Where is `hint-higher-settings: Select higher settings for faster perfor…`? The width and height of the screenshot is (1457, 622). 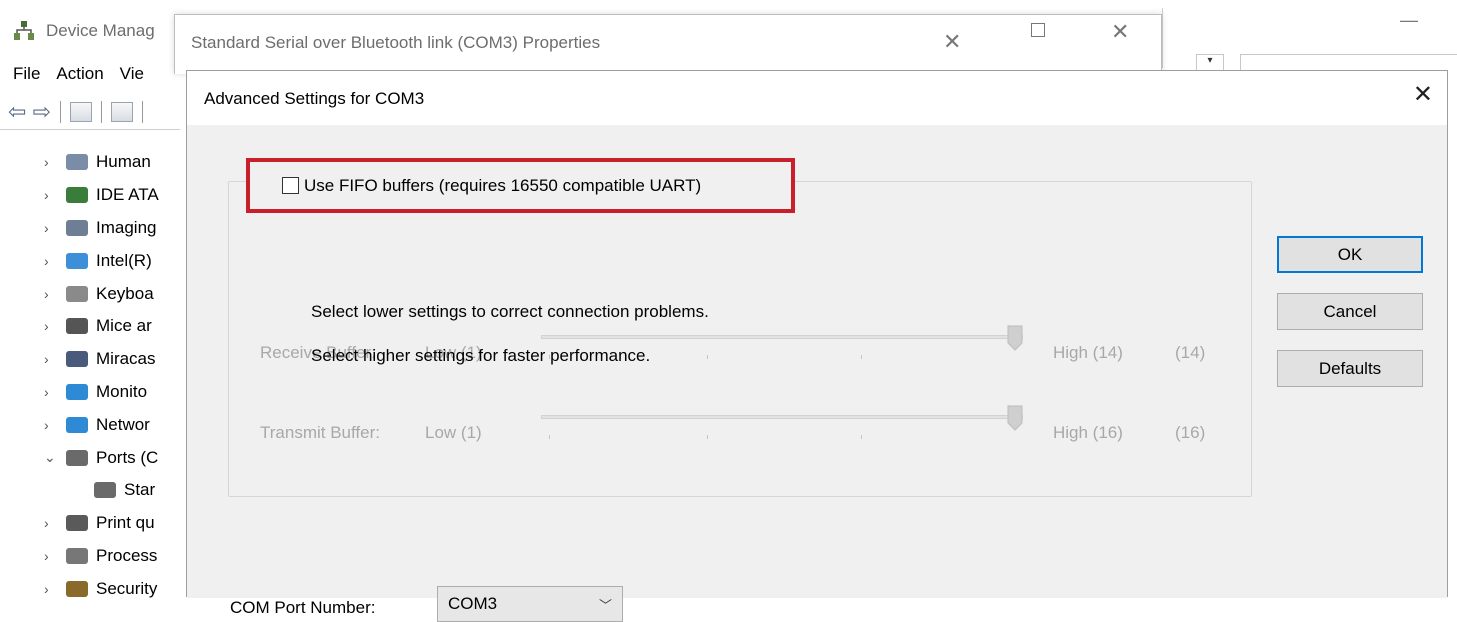
hint-higher-settings: Select higher settings for faster perfor… is located at coordinates (481, 355).